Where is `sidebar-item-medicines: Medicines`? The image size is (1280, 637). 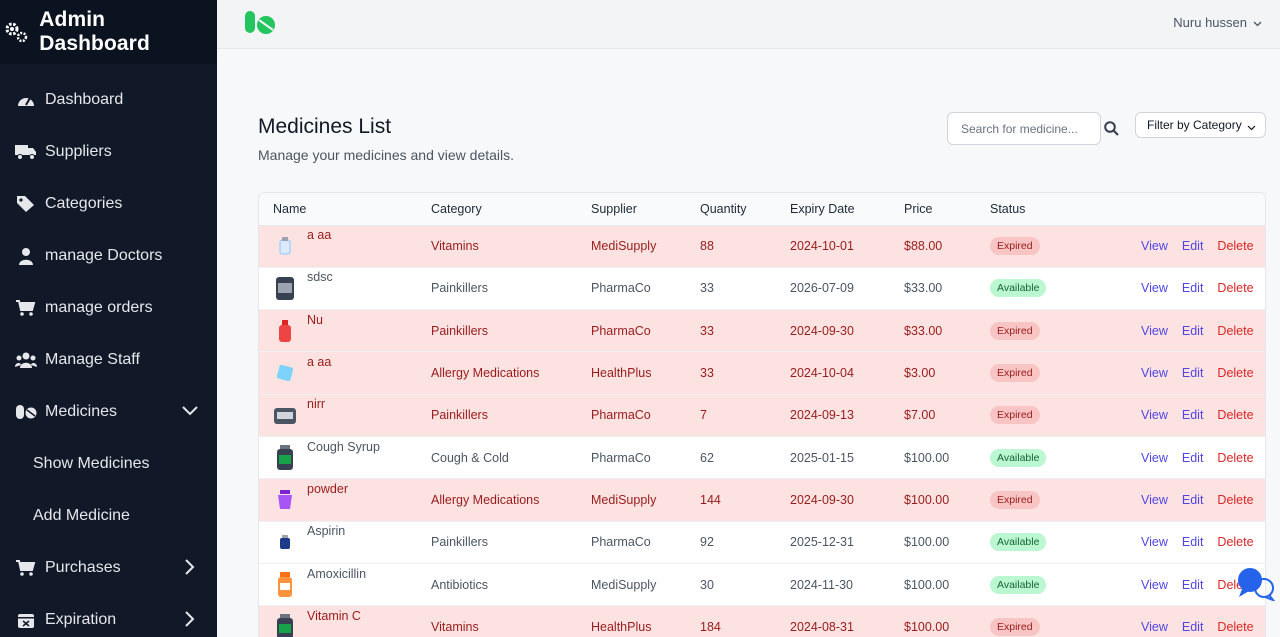 sidebar-item-medicines: Medicines is located at coordinates (108, 412).